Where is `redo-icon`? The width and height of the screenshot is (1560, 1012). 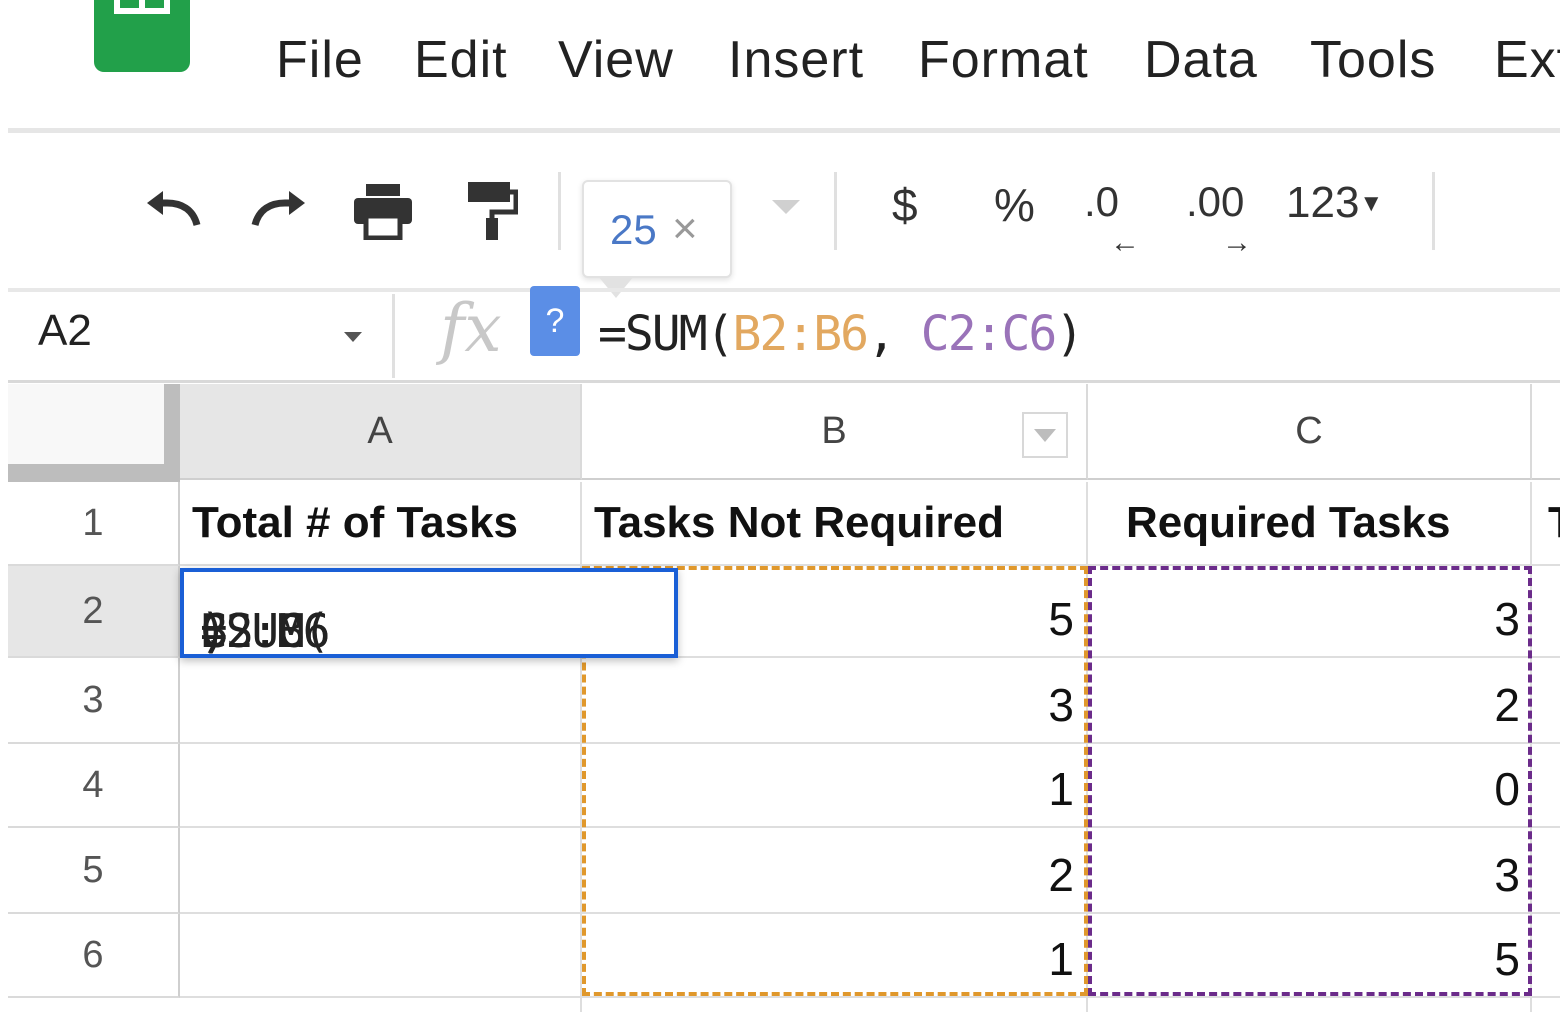 redo-icon is located at coordinates (279, 211).